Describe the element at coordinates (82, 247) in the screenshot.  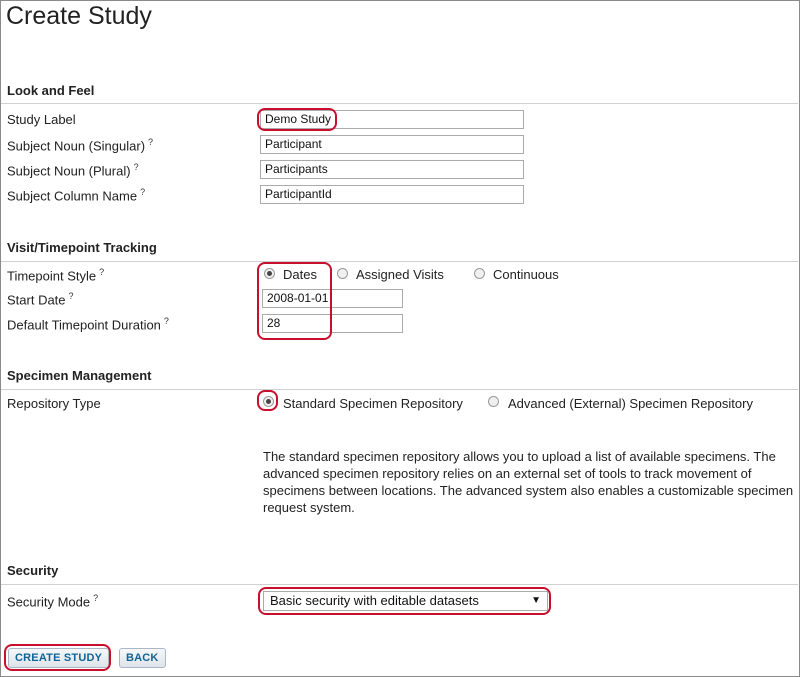
I see `section-heading-visit-tracking: Visit/Timepoint Tracking` at that location.